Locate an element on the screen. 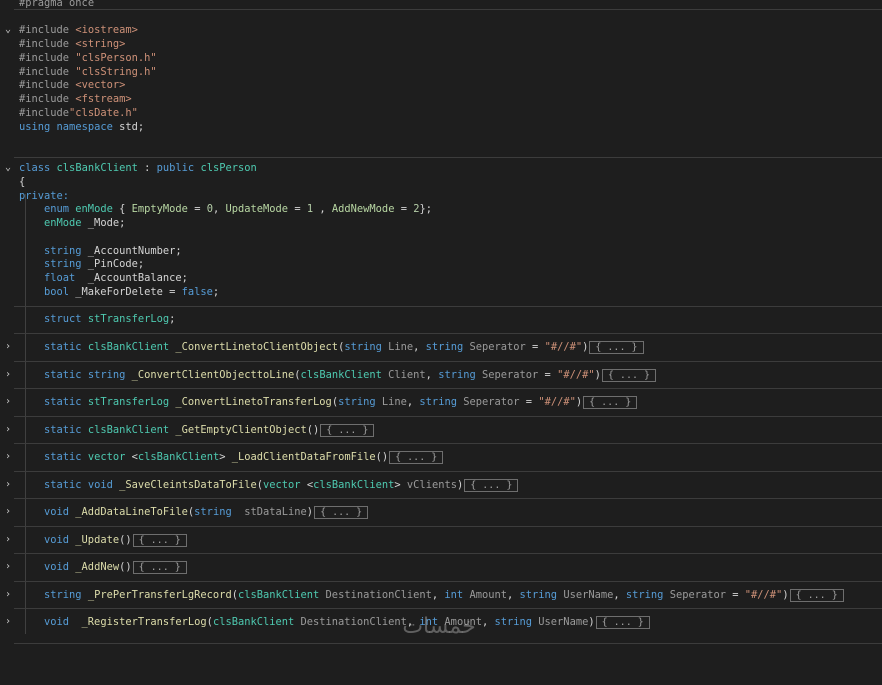  code-line: struct stTransferLog; is located at coordinates (441, 316).